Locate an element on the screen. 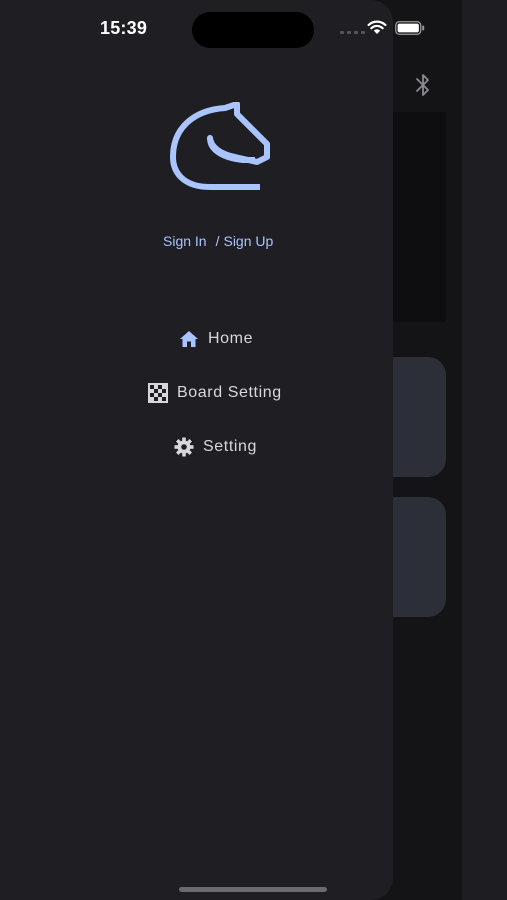 The height and width of the screenshot is (900, 507). menu-item-home: Home is located at coordinates (215, 339).